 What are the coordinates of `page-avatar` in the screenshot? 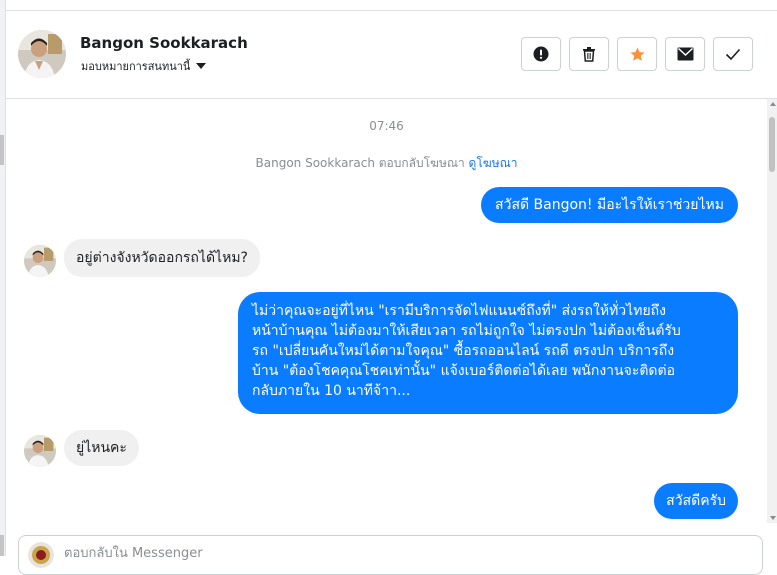 It's located at (41, 555).